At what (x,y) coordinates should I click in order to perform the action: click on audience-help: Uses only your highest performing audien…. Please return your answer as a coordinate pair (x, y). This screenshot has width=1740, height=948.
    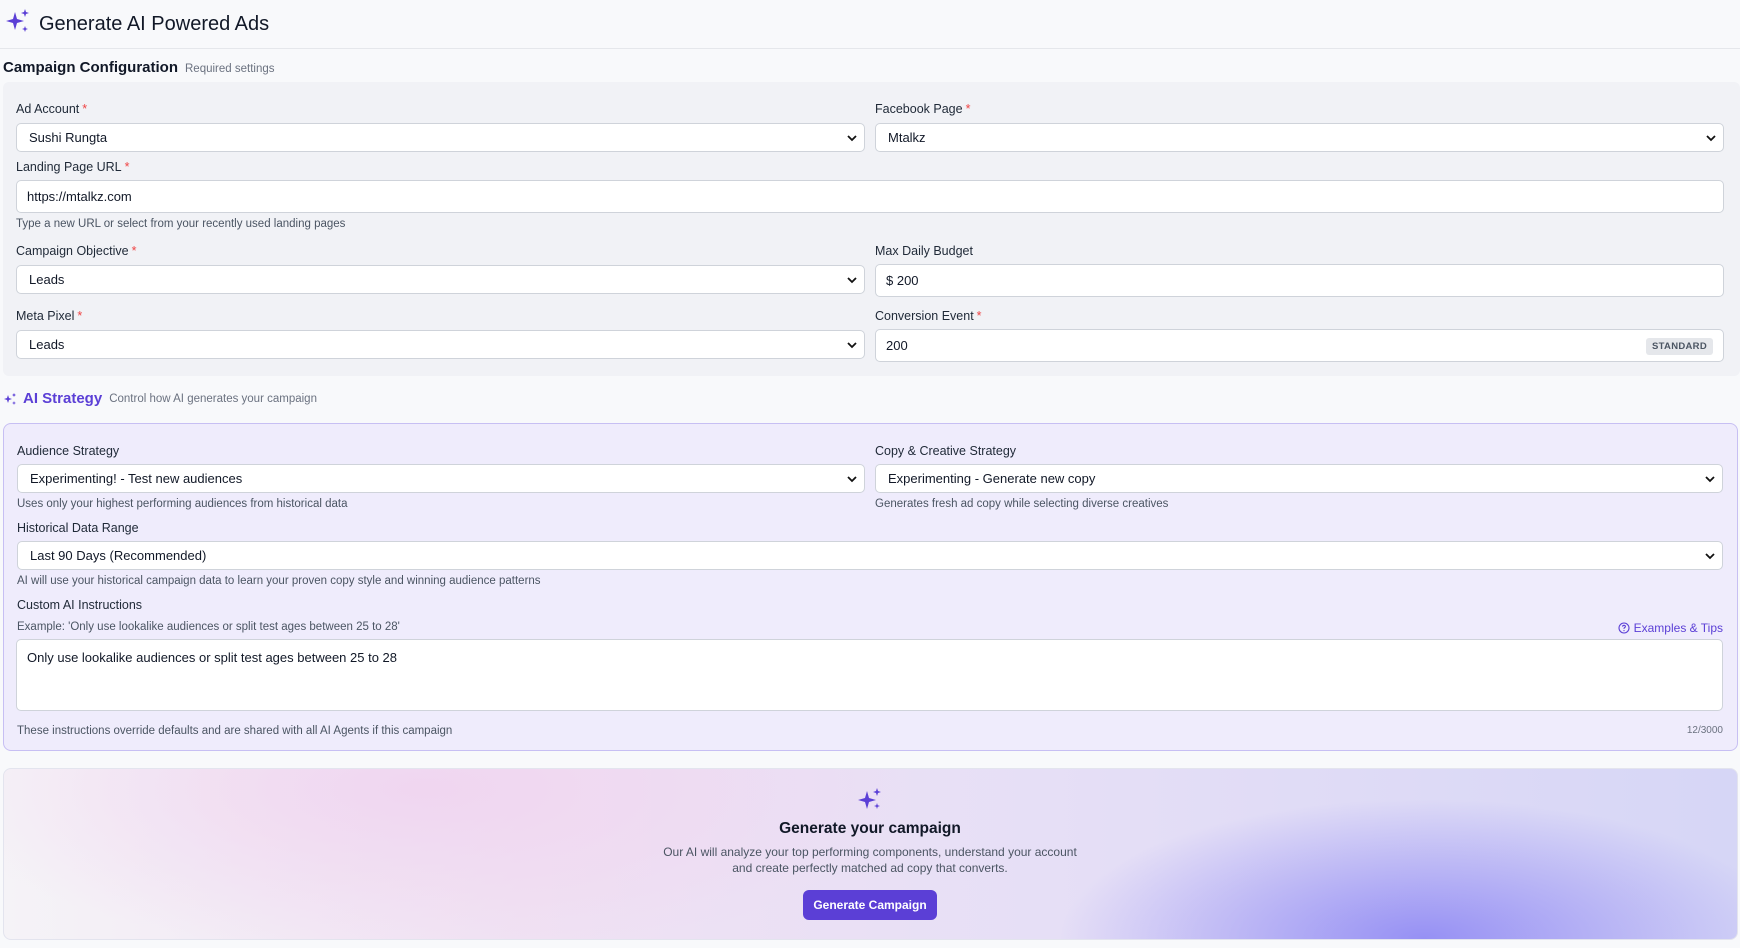
    Looking at the image, I should click on (182, 504).